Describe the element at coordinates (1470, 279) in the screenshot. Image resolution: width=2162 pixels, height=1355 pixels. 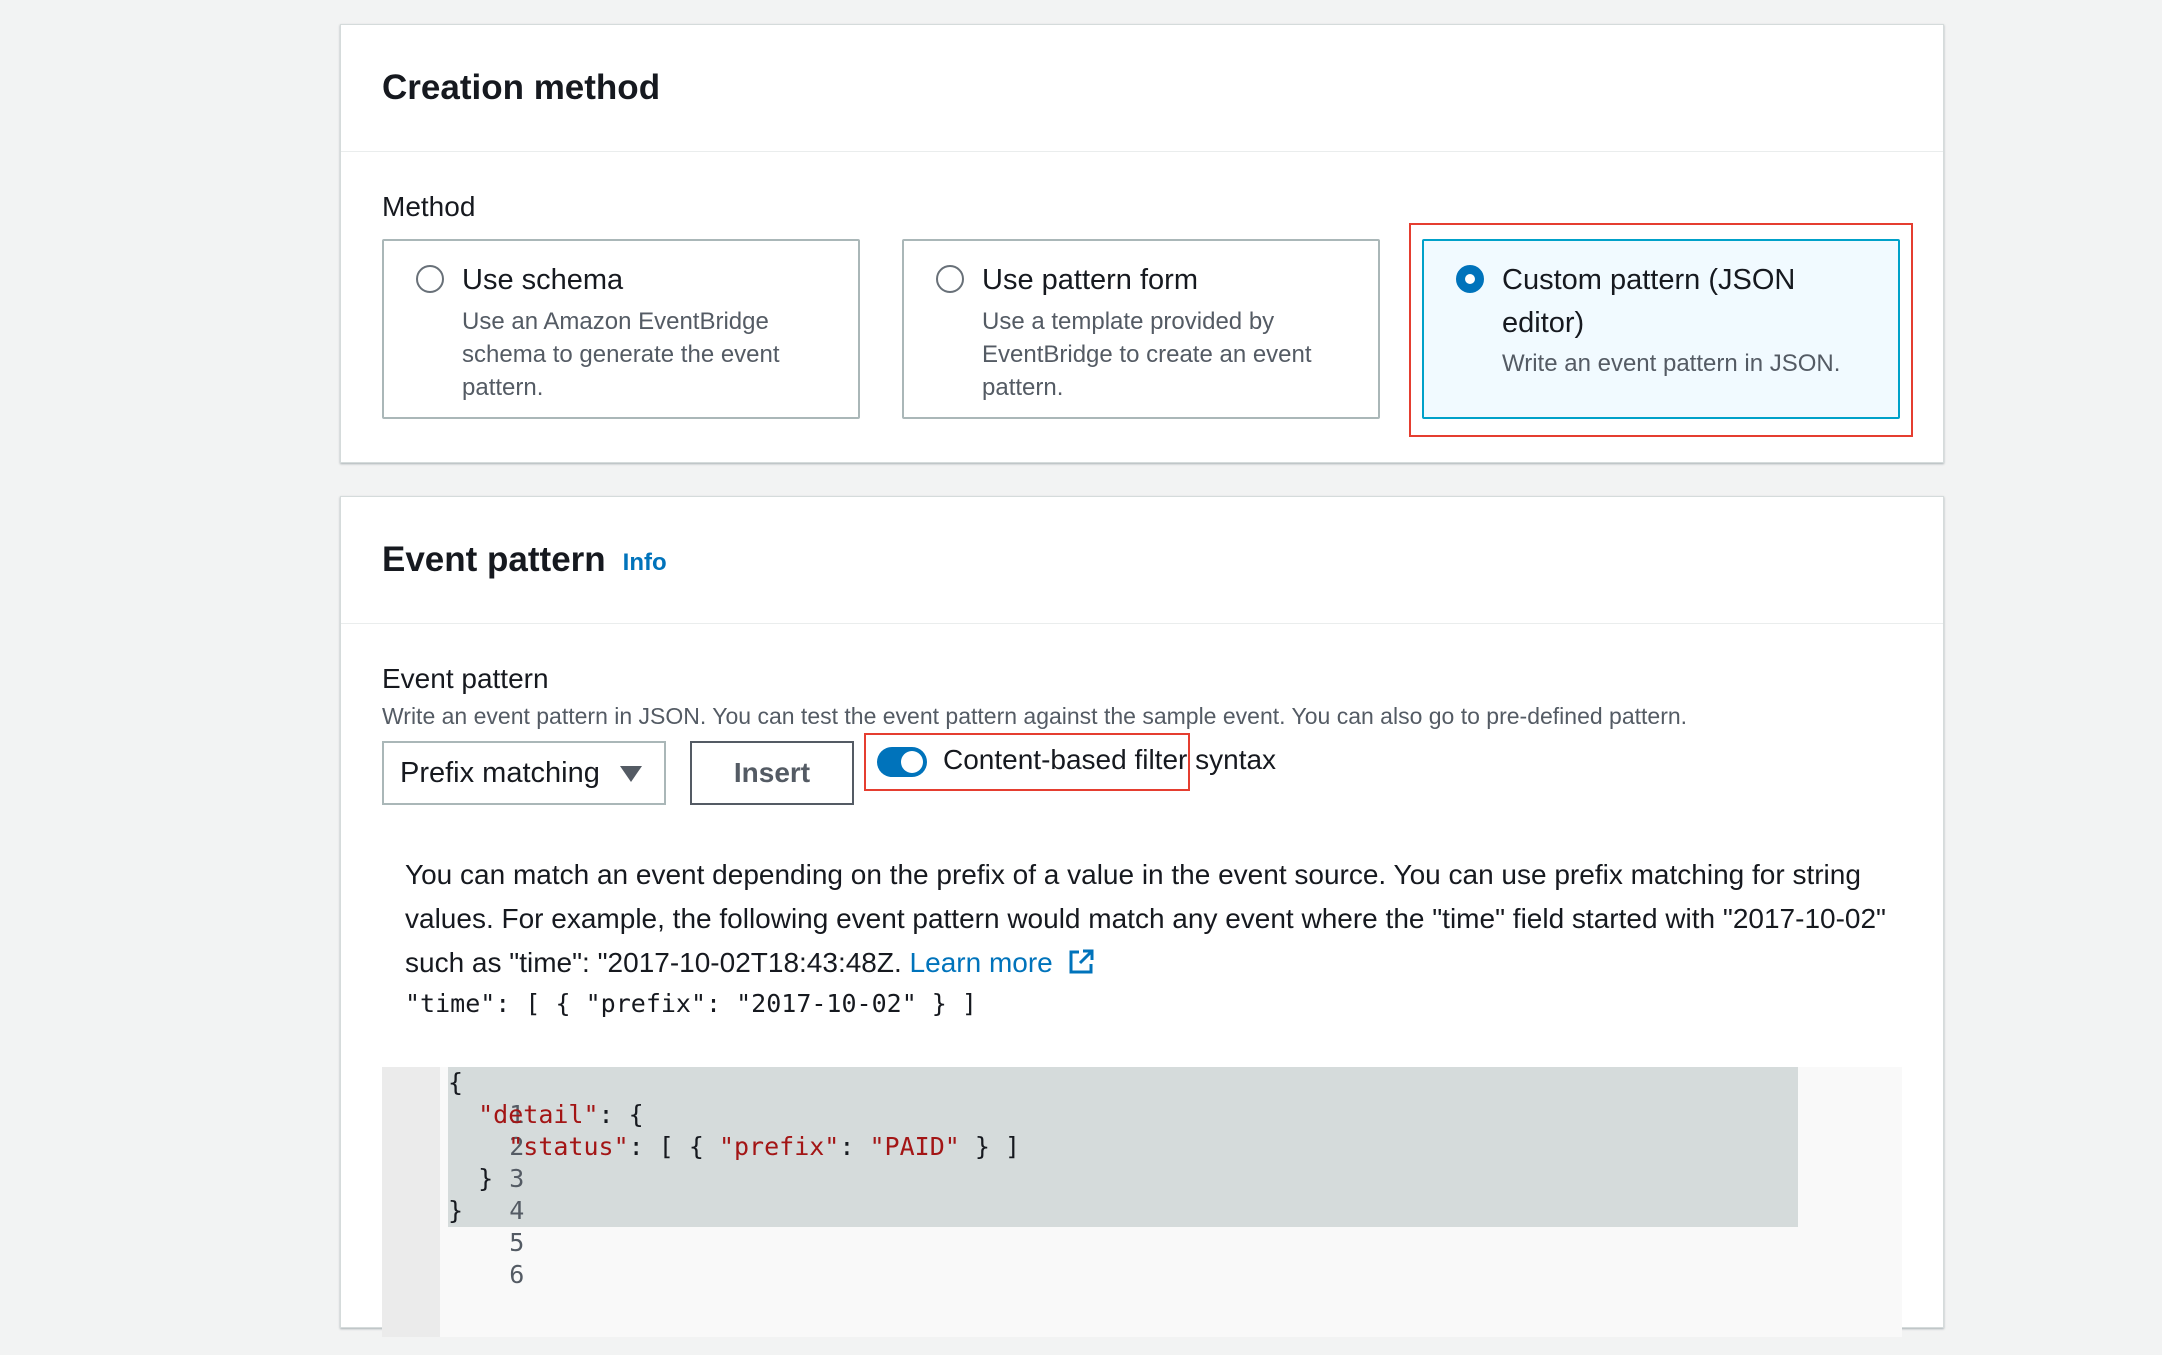
I see `radio-checked-icon` at that location.